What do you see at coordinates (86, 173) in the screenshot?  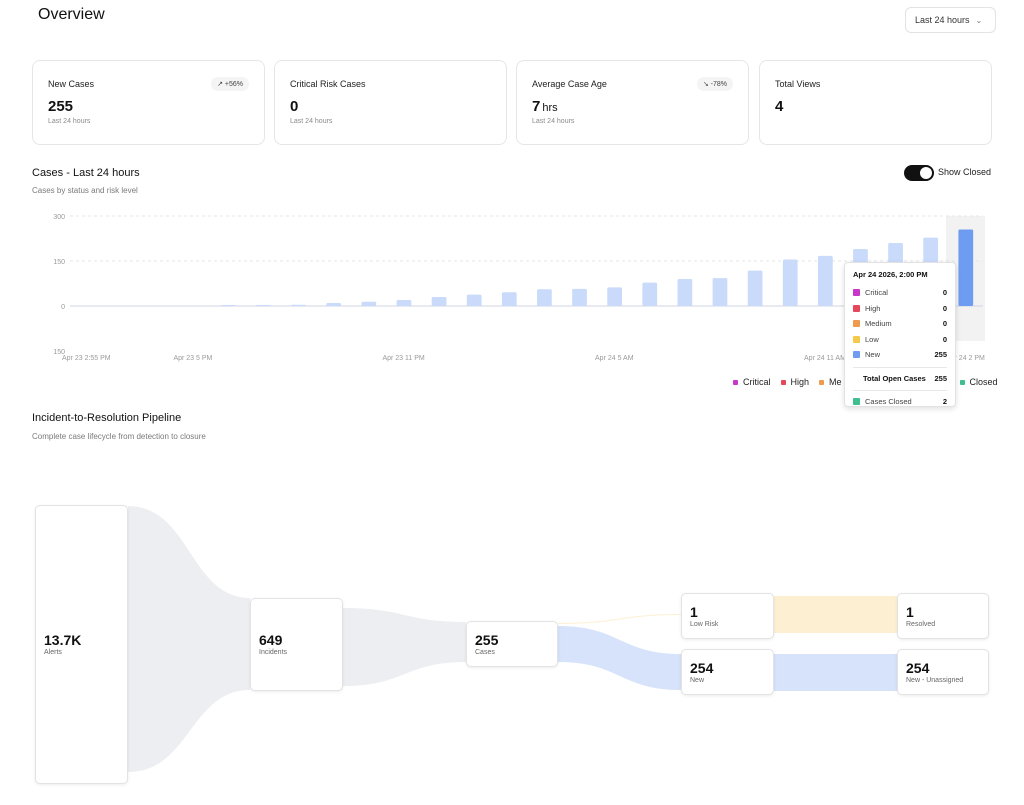 I see `cases-section-title: Cases - Last 24 hours` at bounding box center [86, 173].